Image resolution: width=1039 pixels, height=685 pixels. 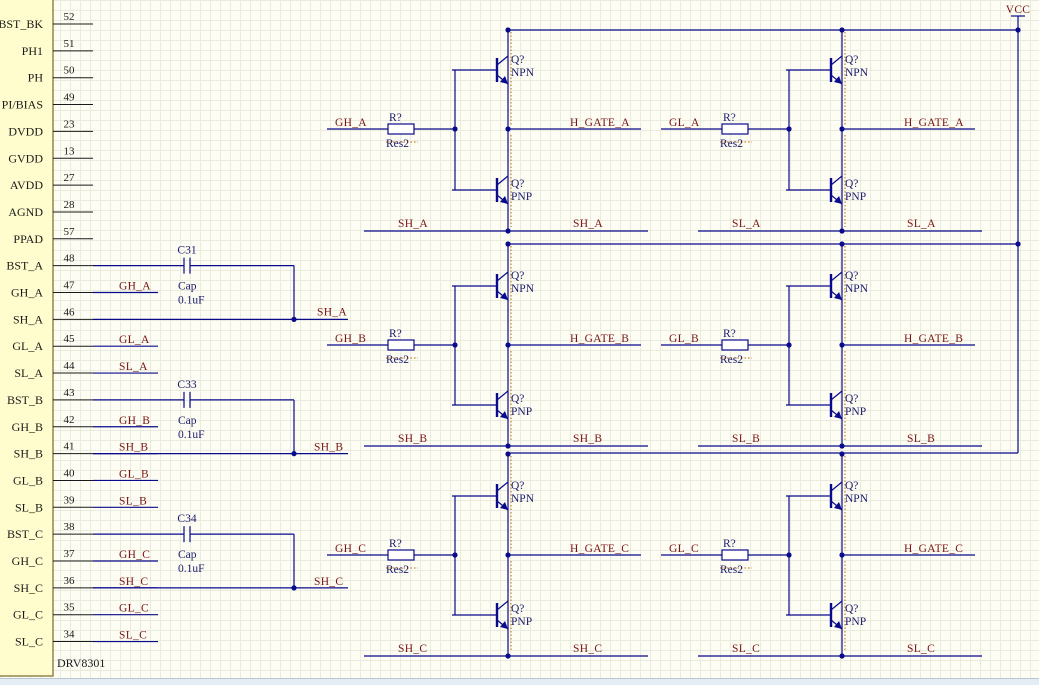 I want to click on pin-number: 36, so click(x=70, y=581).